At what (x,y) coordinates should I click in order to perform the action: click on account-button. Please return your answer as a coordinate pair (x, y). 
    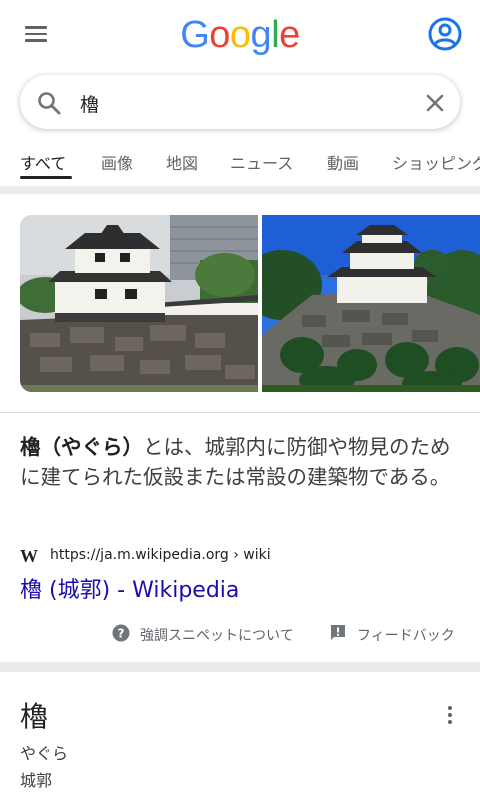
    Looking at the image, I should click on (445, 34).